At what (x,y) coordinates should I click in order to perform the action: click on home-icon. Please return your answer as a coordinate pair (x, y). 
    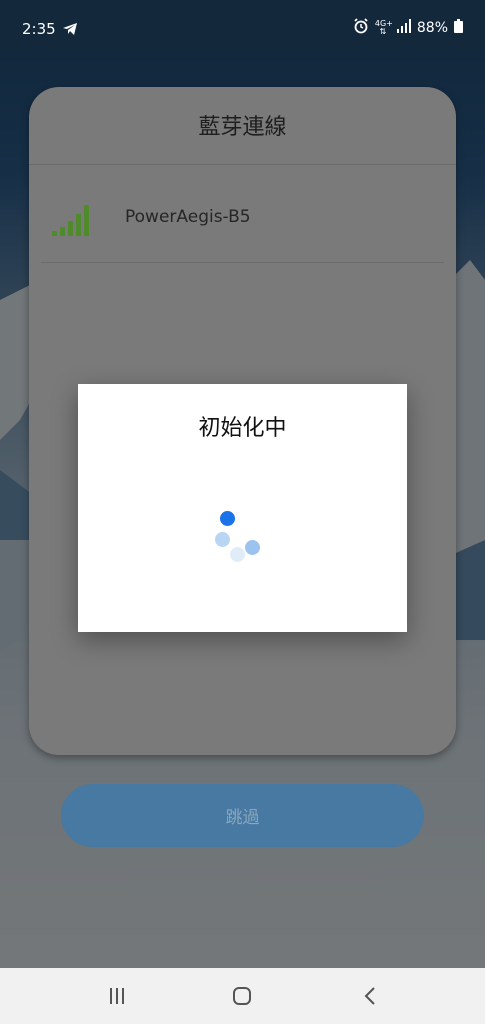
    Looking at the image, I should click on (242, 996).